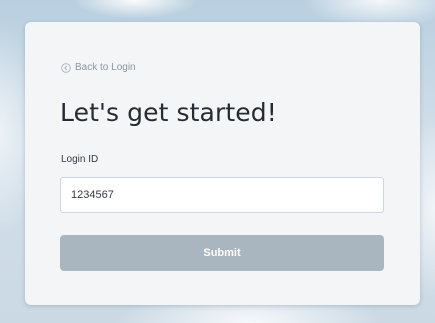  What do you see at coordinates (105, 67) in the screenshot?
I see `back-link-label: Back to Login` at bounding box center [105, 67].